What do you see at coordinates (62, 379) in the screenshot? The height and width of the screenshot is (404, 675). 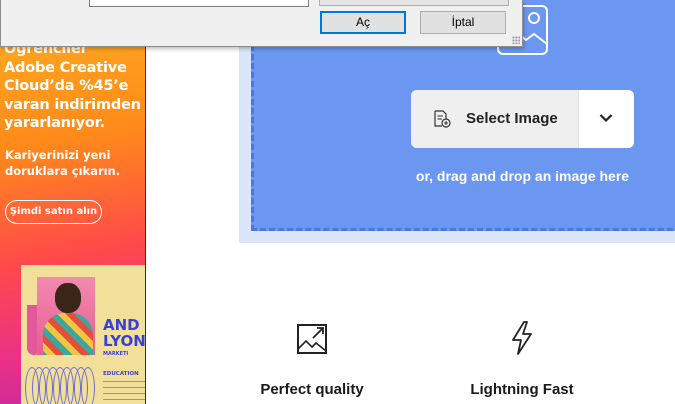 I see `ad-card-loops` at bounding box center [62, 379].